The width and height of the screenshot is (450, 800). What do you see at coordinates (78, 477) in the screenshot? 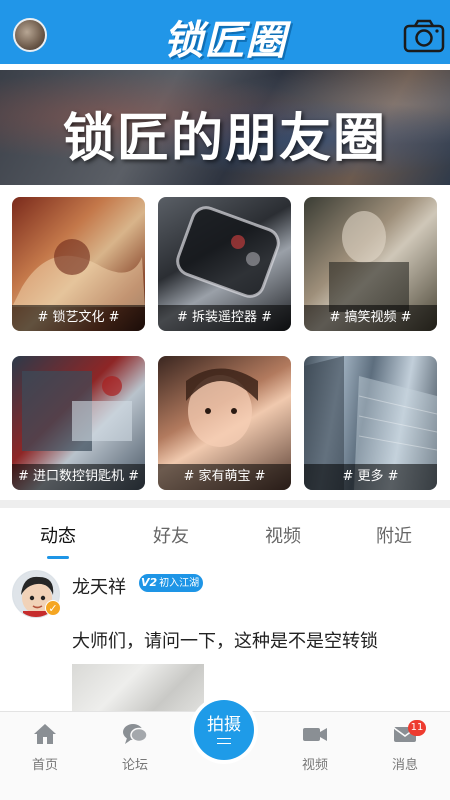
I see `category-label: # 进口数控钥匙机 #` at bounding box center [78, 477].